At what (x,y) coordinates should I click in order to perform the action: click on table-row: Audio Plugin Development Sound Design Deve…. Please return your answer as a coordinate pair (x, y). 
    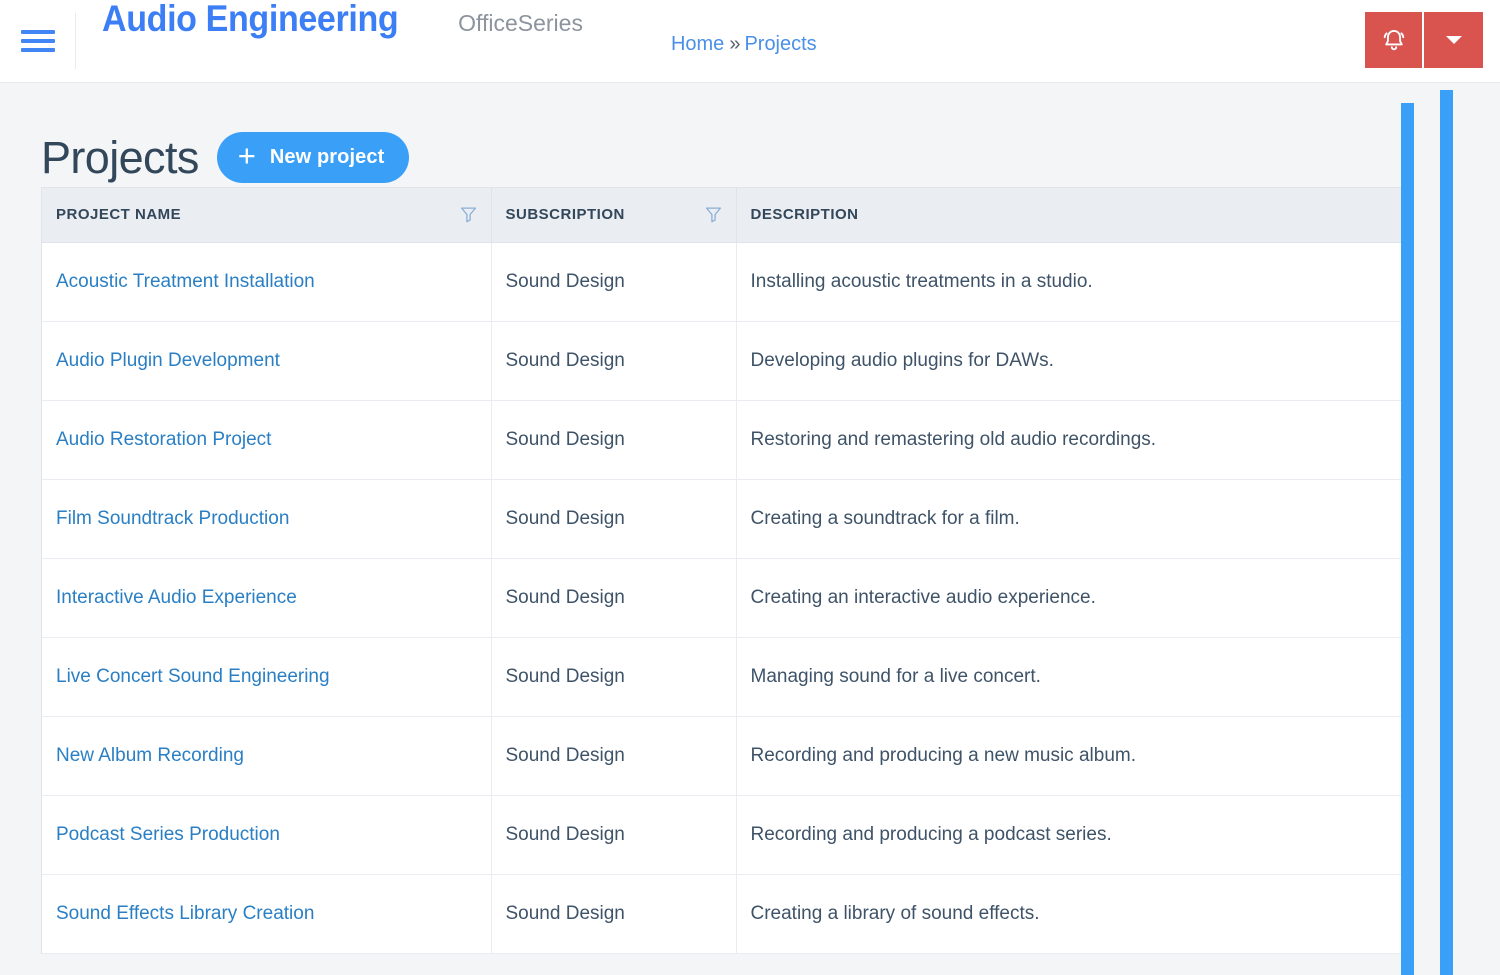
    Looking at the image, I should click on (726, 361).